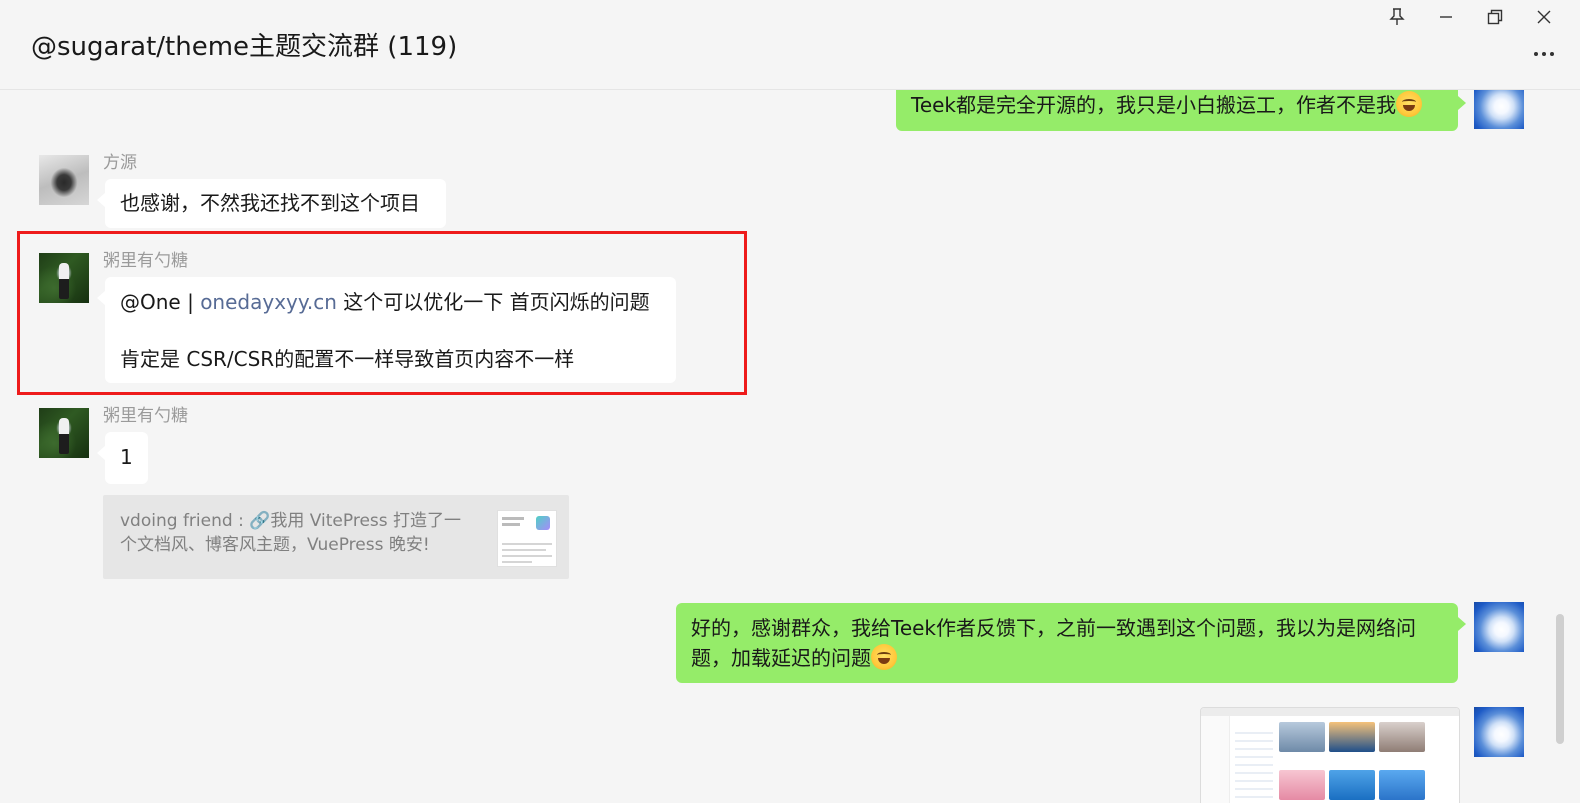 Image resolution: width=1580 pixels, height=803 pixels. Describe the element at coordinates (244, 47) in the screenshot. I see `chat-title: @sugarat/theme主题交流群 (119)` at that location.